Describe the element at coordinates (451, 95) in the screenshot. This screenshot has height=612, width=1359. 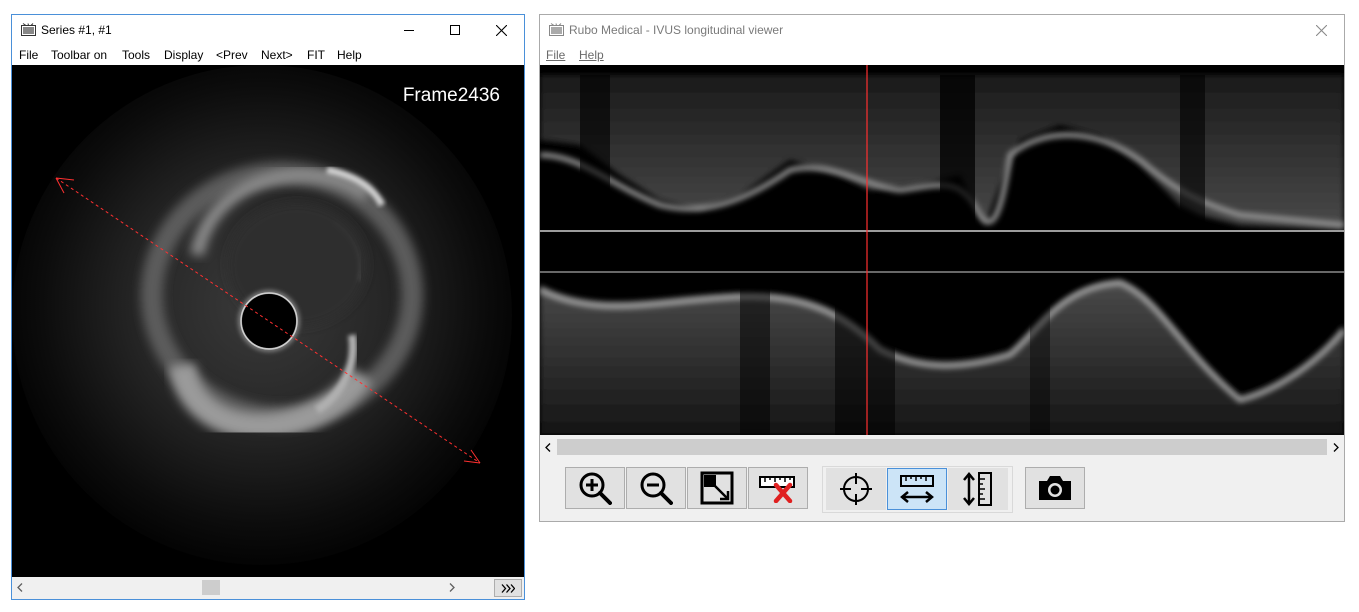
I see `frame-label: Frame2436` at that location.